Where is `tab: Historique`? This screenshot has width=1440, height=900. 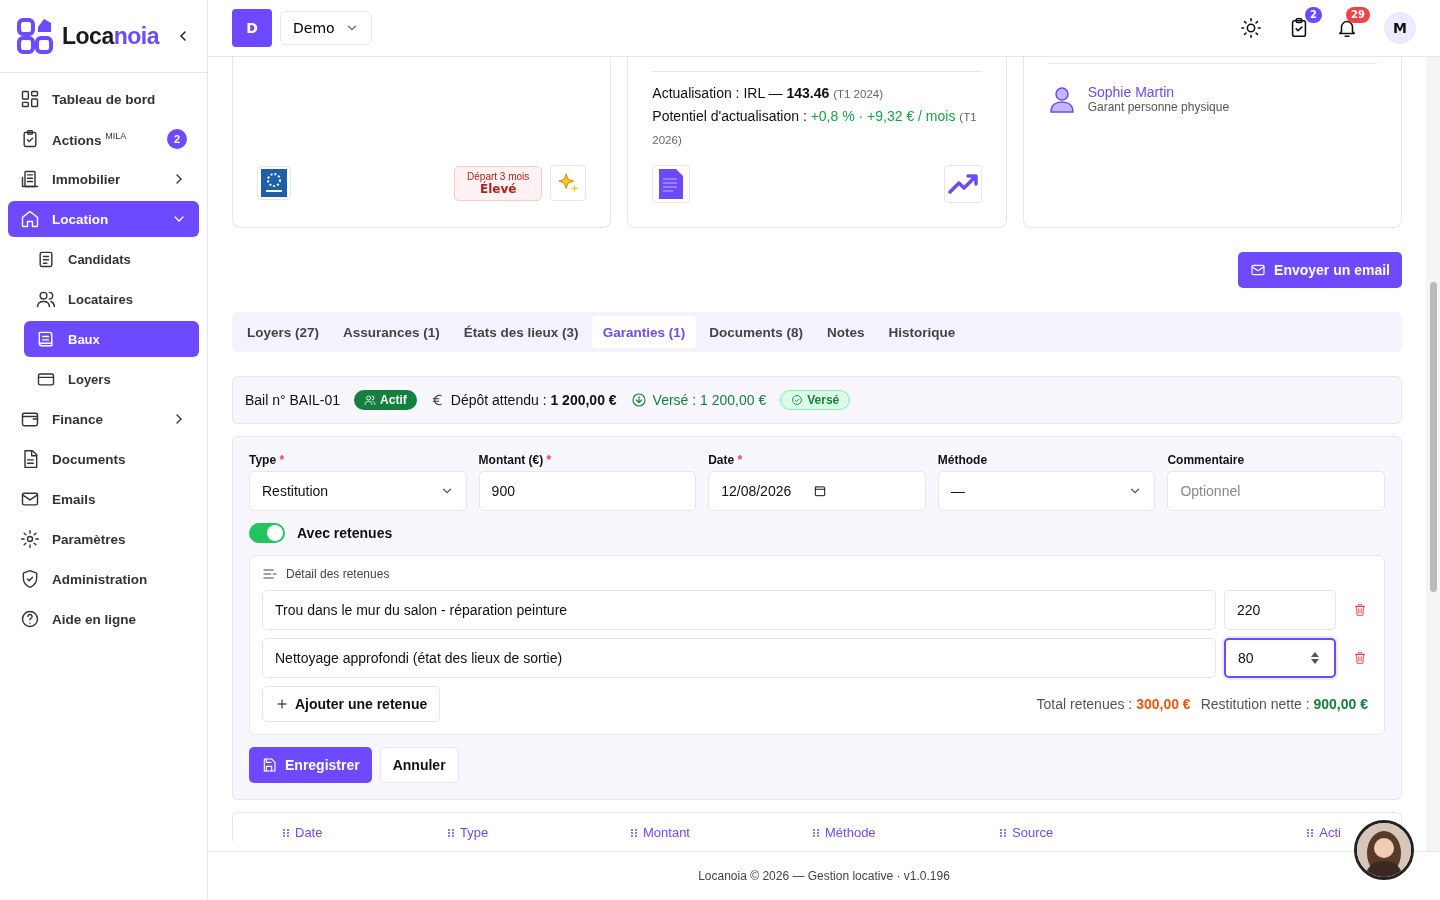
tab: Historique is located at coordinates (922, 332).